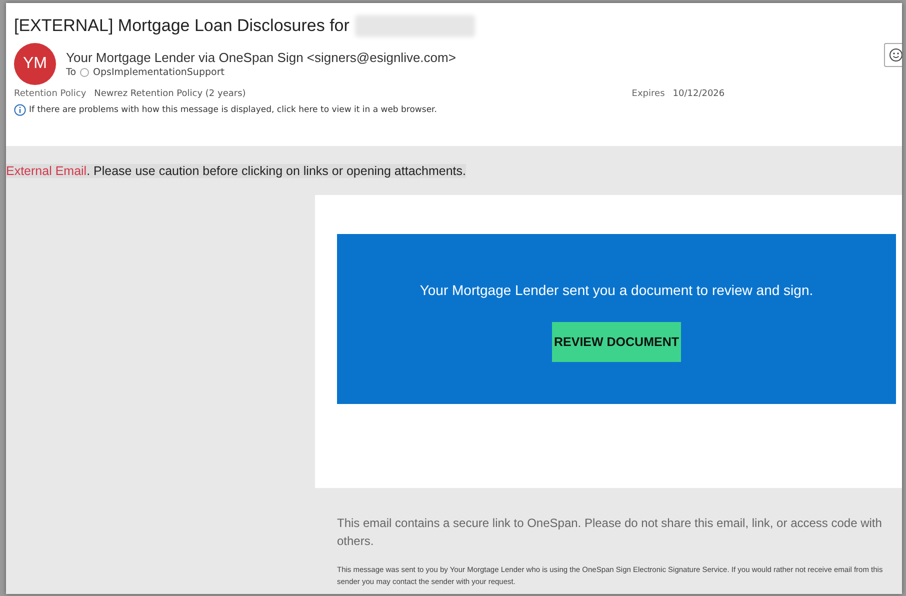 The height and width of the screenshot is (596, 906). Describe the element at coordinates (182, 26) in the screenshot. I see `email-subject: [EXTERNAL] Mortgage Loan Disclosures for` at that location.